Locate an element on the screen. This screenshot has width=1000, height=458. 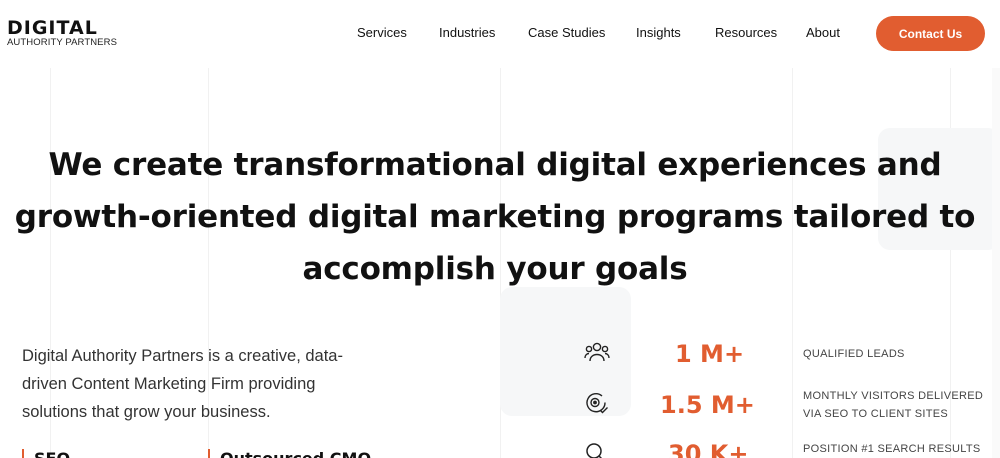
stat-label: POSITION #1 SEARCH RESULTS is located at coordinates (892, 449).